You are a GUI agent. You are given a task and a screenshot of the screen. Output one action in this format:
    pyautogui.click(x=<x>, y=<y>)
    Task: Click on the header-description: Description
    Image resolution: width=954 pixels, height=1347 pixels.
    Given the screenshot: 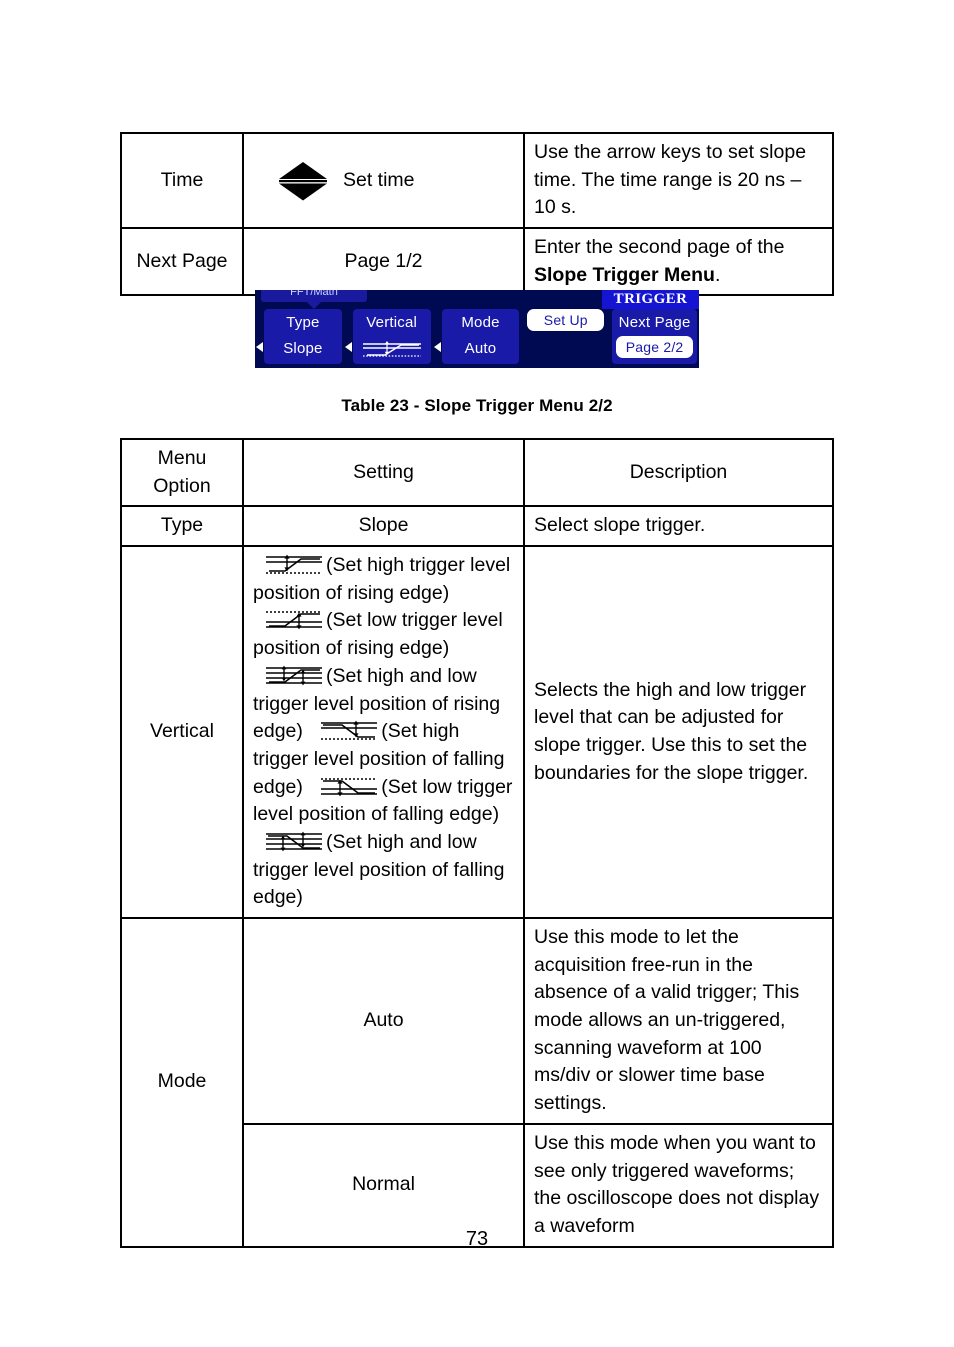 What is the action you would take?
    pyautogui.click(x=678, y=472)
    